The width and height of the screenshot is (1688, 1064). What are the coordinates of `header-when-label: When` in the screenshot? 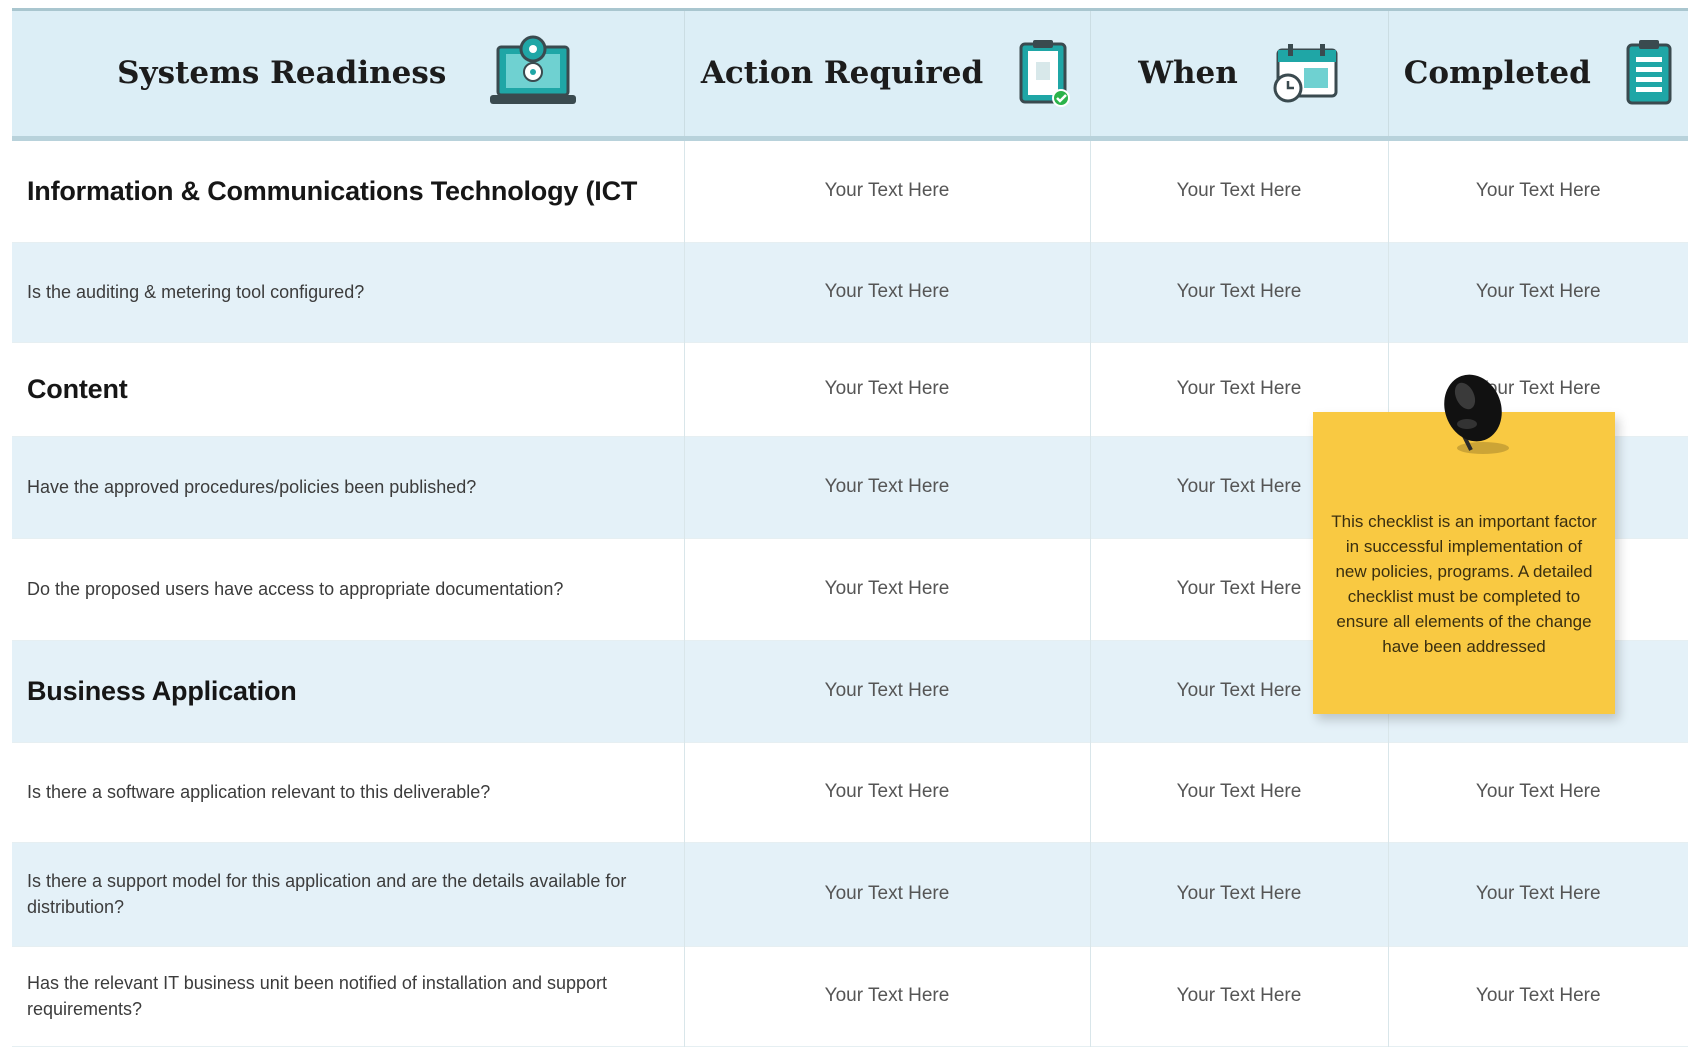 It's located at (1188, 73).